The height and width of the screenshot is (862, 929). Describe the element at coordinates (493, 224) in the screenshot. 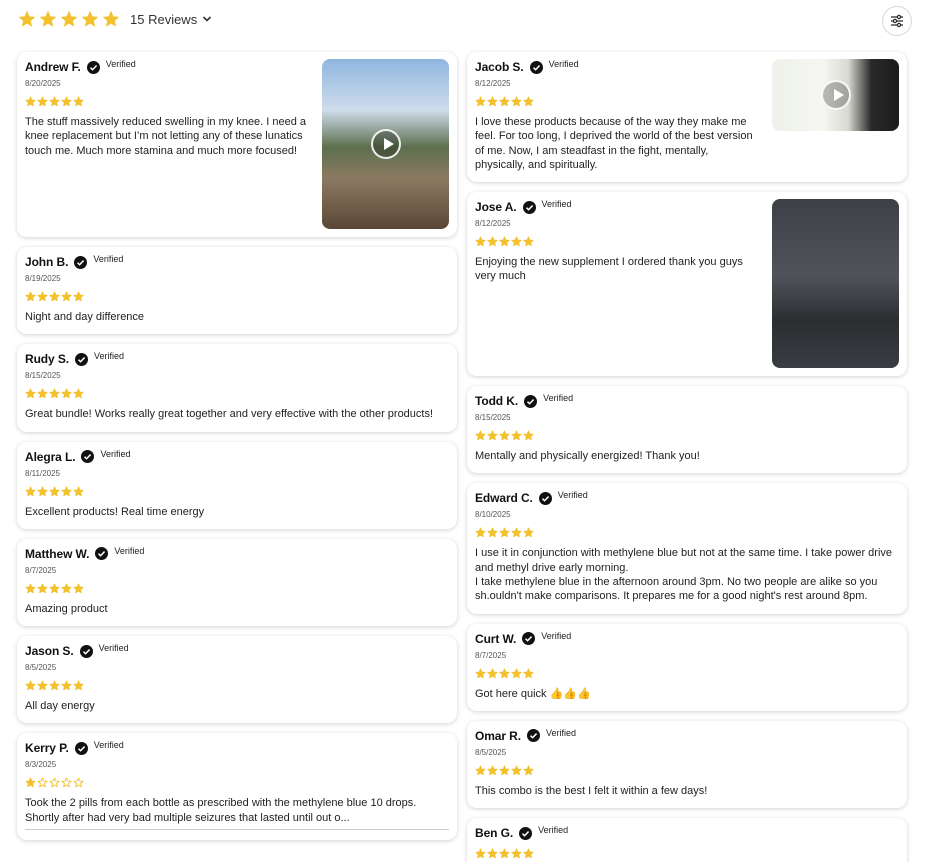

I see `review-date: 8/12/2025` at that location.